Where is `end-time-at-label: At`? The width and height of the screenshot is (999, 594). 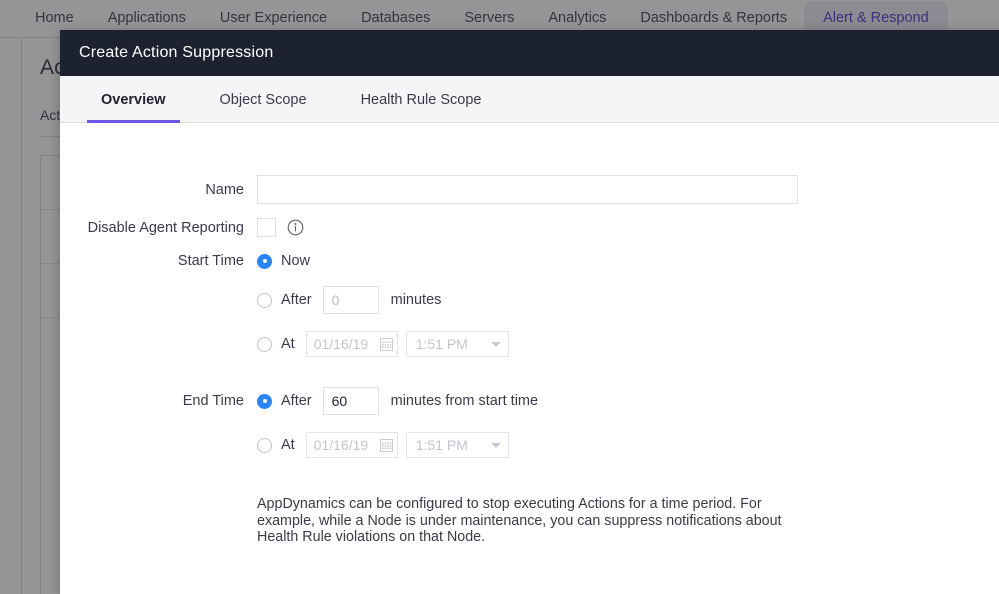
end-time-at-label: At is located at coordinates (288, 445).